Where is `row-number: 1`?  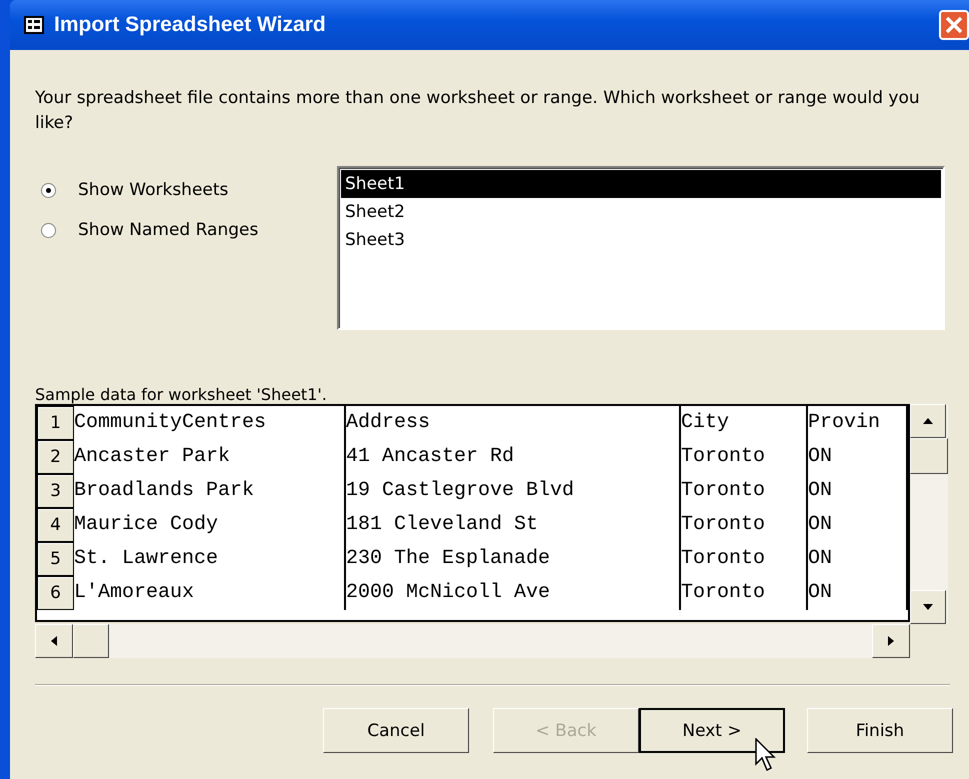
row-number: 1 is located at coordinates (55, 423).